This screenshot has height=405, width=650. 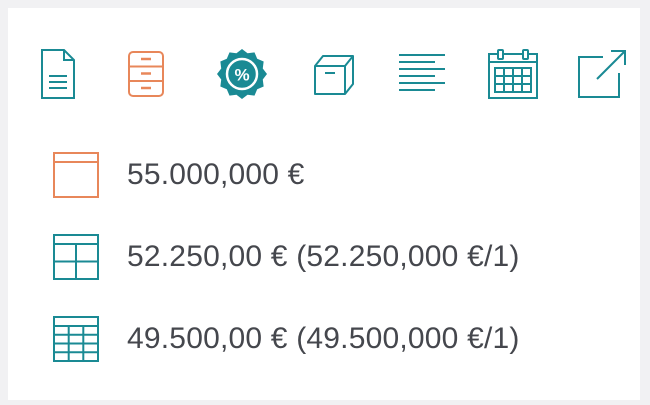 I want to click on grid-2x2-icon, so click(x=76, y=257).